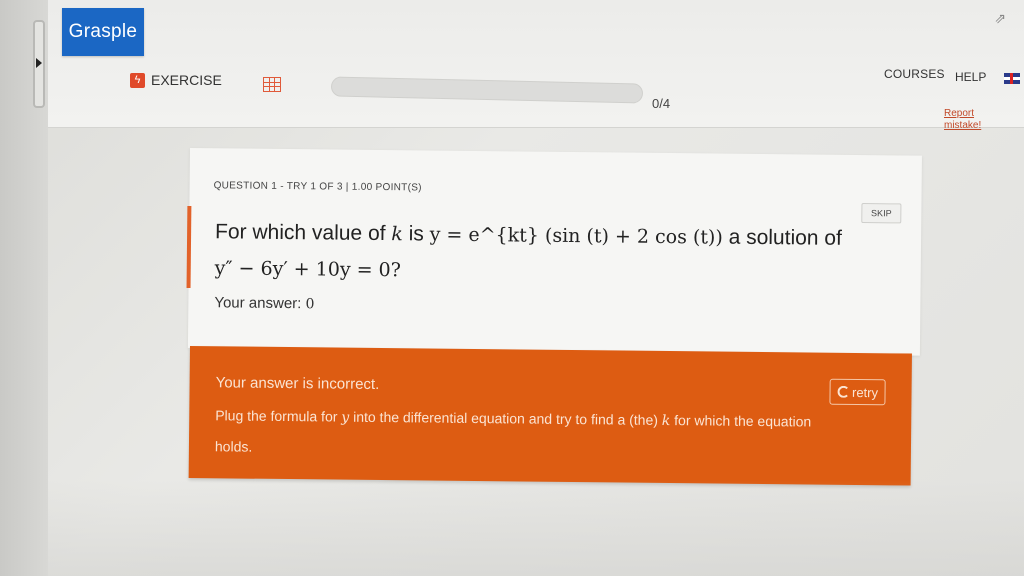 Image resolution: width=1024 pixels, height=576 pixels. Describe the element at coordinates (661, 103) in the screenshot. I see `progress-counter: 0/4` at that location.